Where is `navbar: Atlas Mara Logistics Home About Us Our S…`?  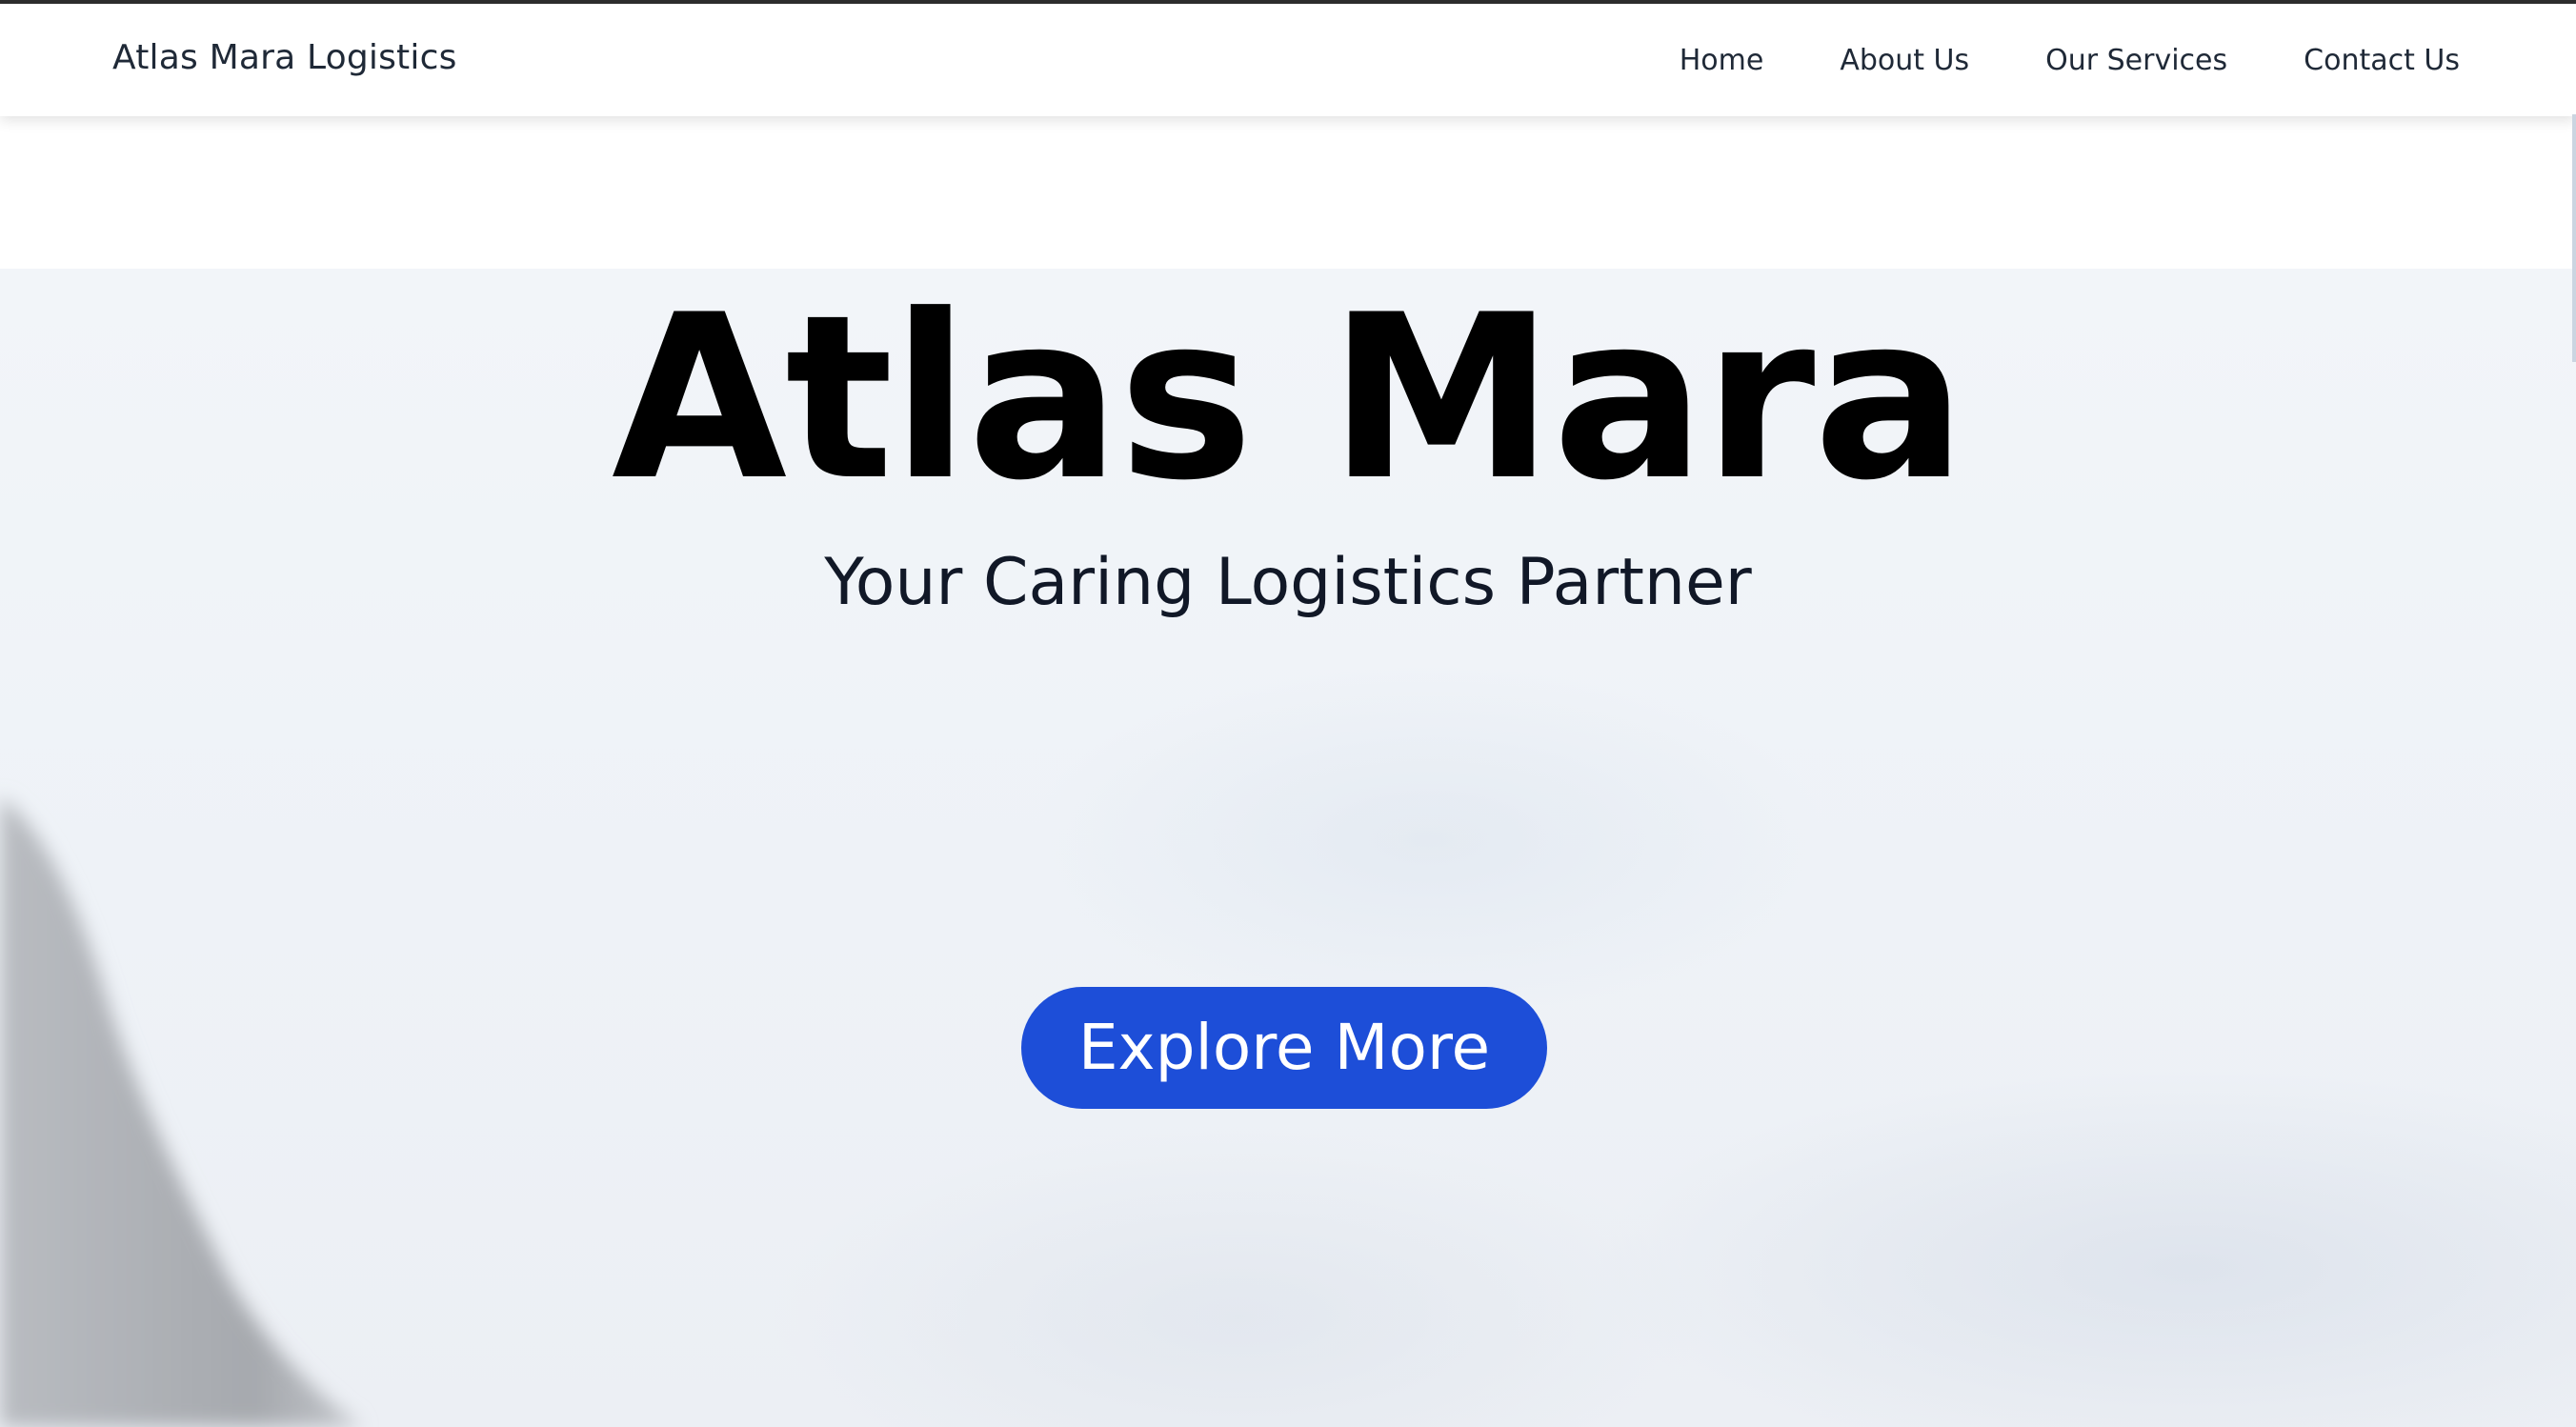
navbar: Atlas Mara Logistics Home About Us Our S… is located at coordinates (1288, 60).